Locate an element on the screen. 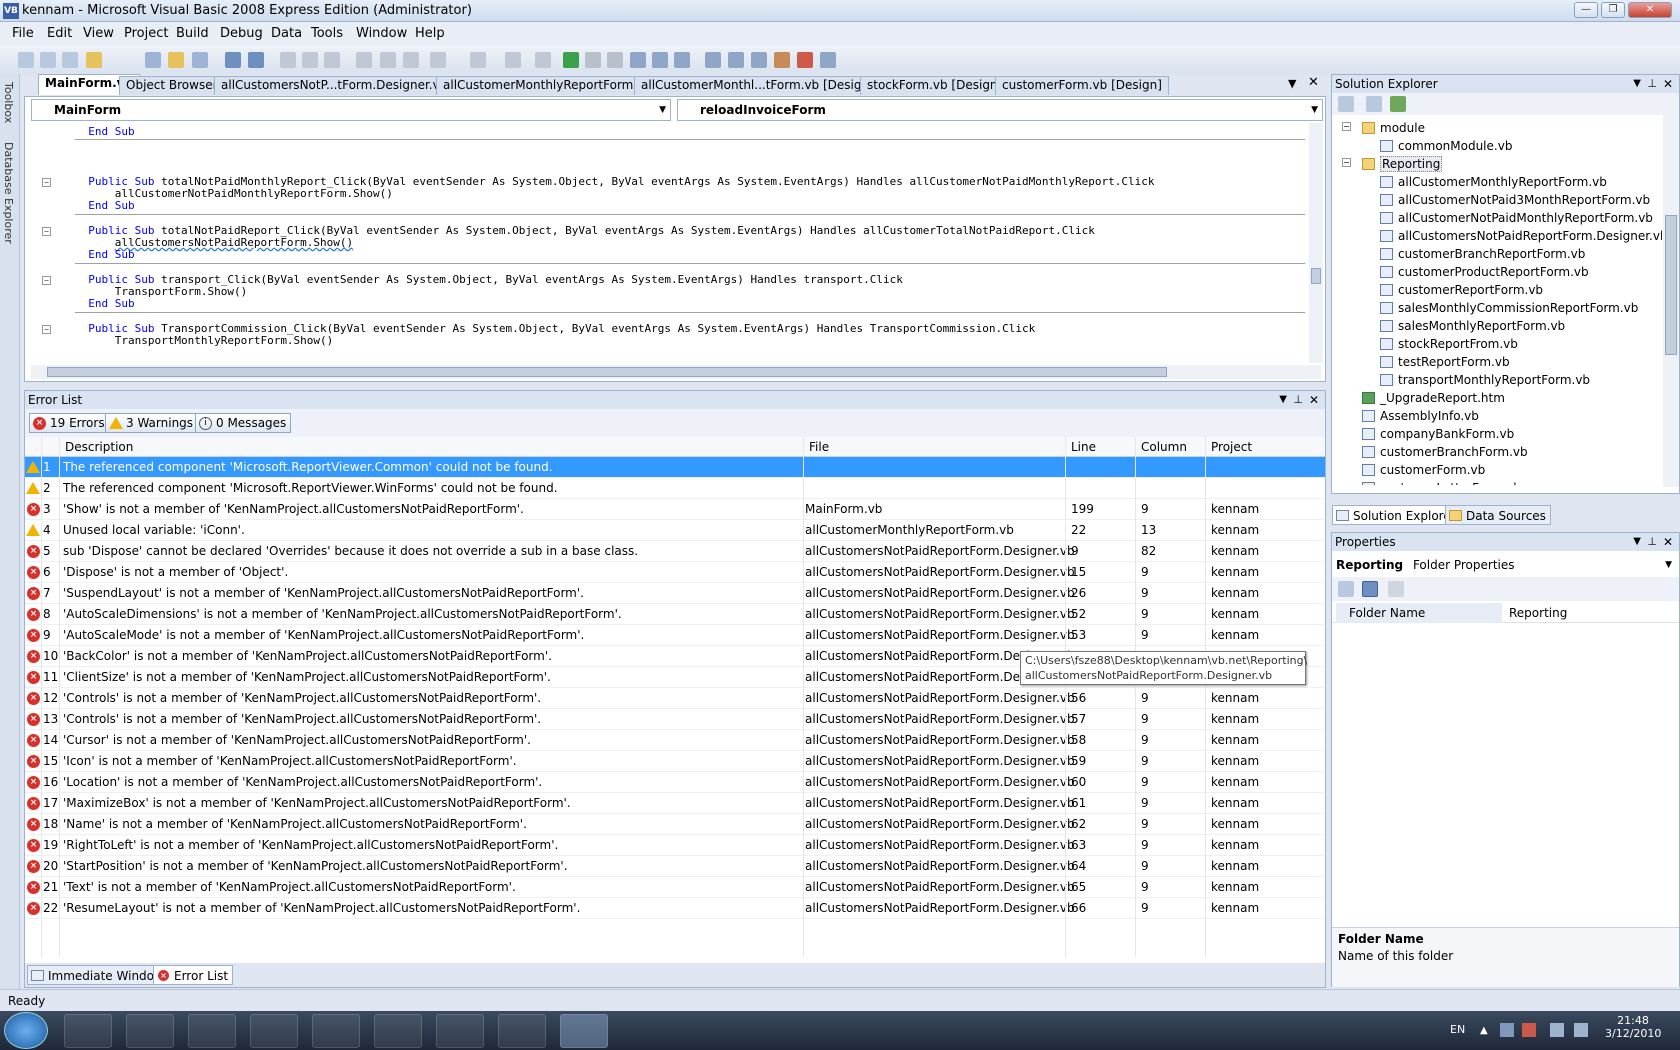 The image size is (1680, 1050). tab-monthly-report: allCustomerMonthlyReportForm.vb is located at coordinates (547, 85).